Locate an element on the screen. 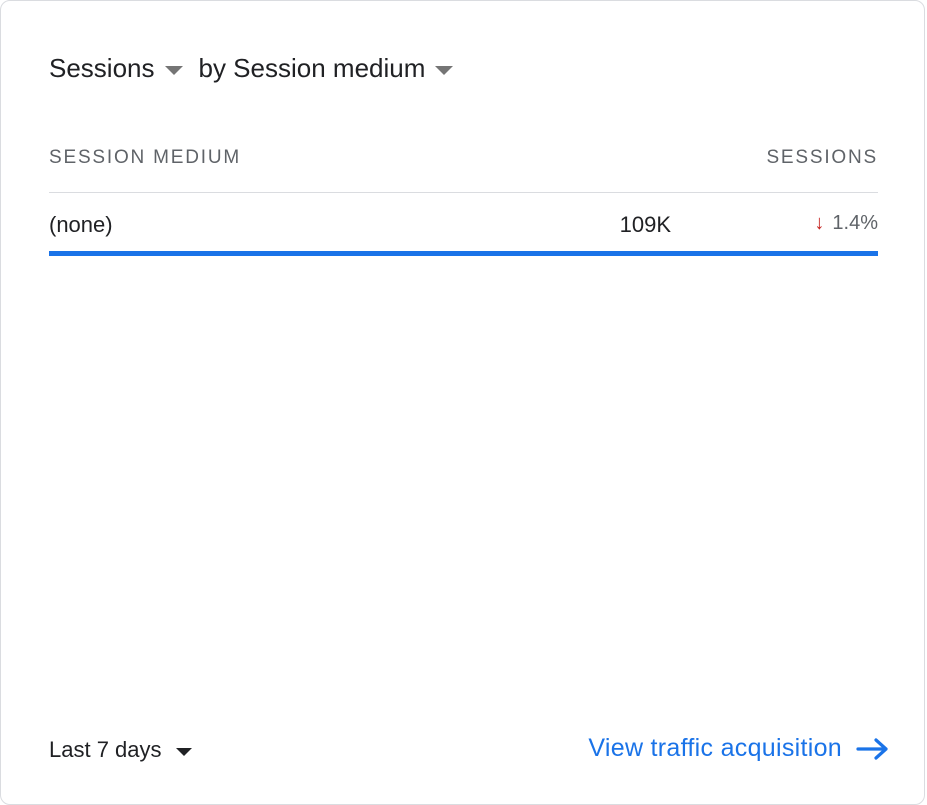  view-traffic-acquisition-link: View traffic acquisition is located at coordinates (739, 748).